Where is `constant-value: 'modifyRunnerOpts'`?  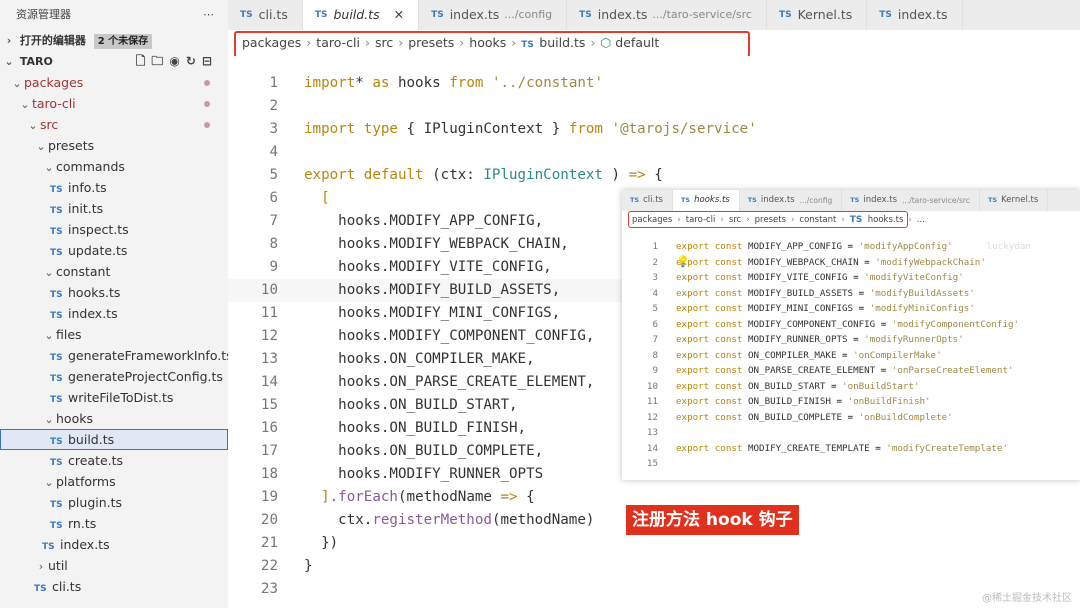
constant-value: 'modifyRunnerOpts' is located at coordinates (914, 339).